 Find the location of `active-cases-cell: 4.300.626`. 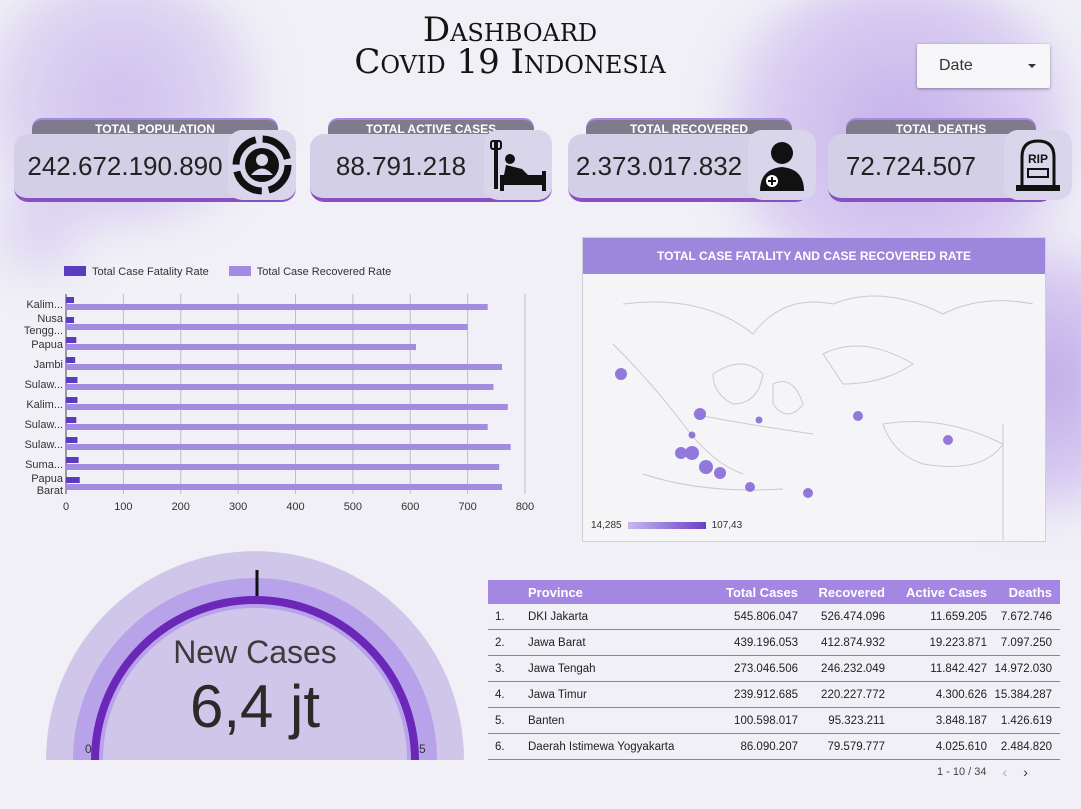

active-cases-cell: 4.300.626 is located at coordinates (961, 694).